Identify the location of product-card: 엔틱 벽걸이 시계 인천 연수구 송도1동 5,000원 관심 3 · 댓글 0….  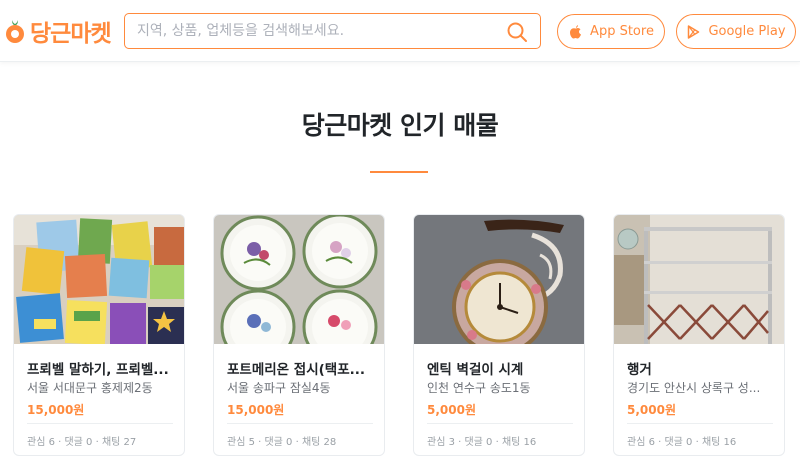
(499, 335).